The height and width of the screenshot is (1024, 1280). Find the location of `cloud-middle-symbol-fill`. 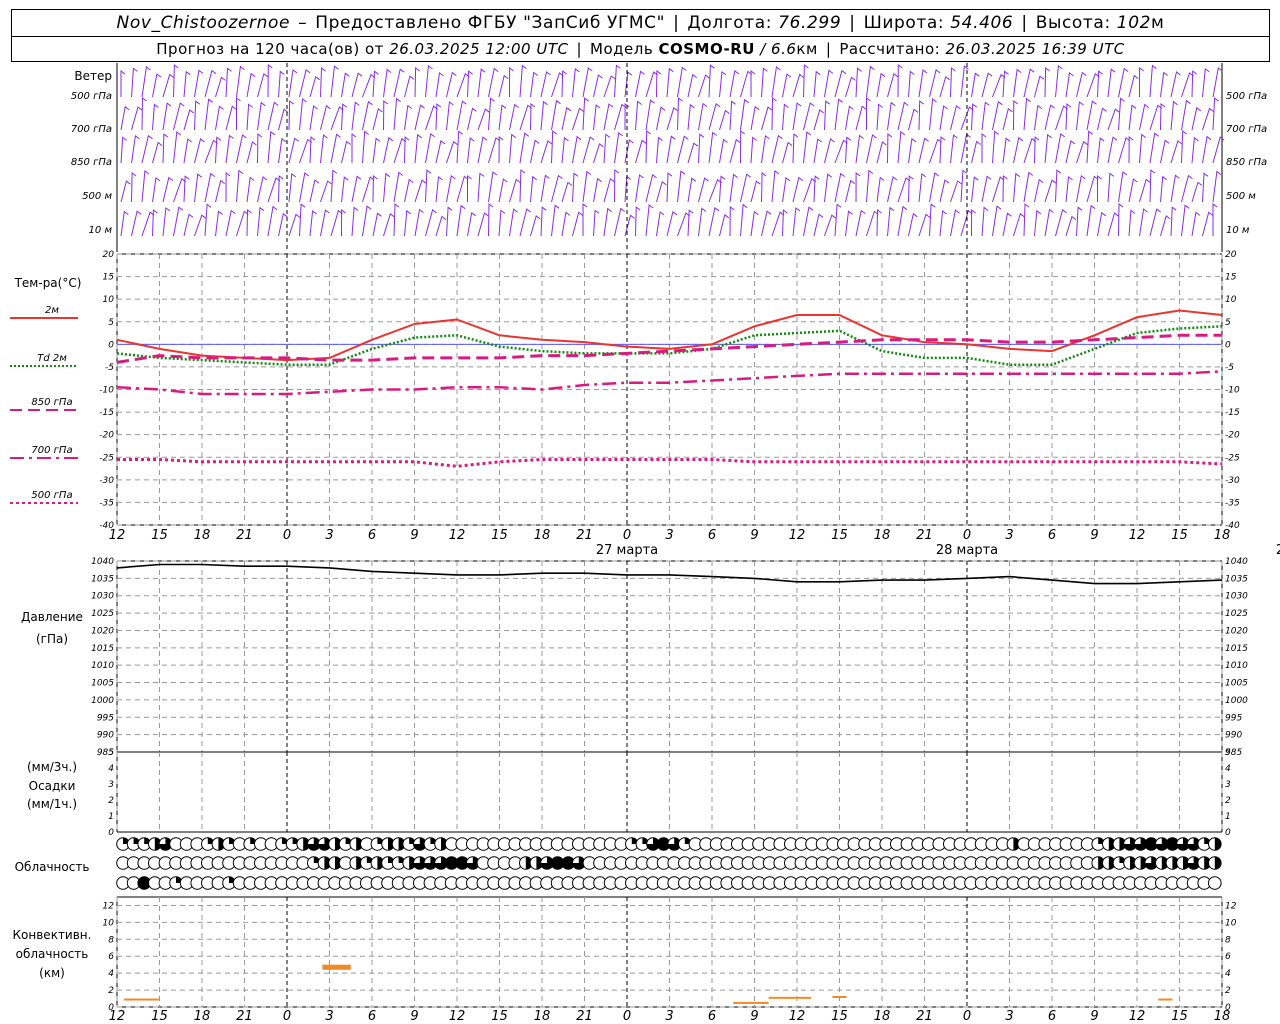

cloud-middle-symbol-fill is located at coordinates (1218, 863).